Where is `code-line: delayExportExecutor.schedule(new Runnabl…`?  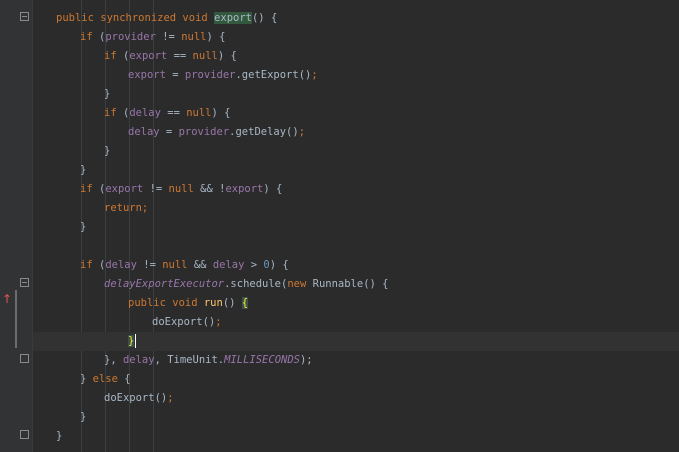 code-line: delayExportExecutor.schedule(new Runnabl… is located at coordinates (356, 284).